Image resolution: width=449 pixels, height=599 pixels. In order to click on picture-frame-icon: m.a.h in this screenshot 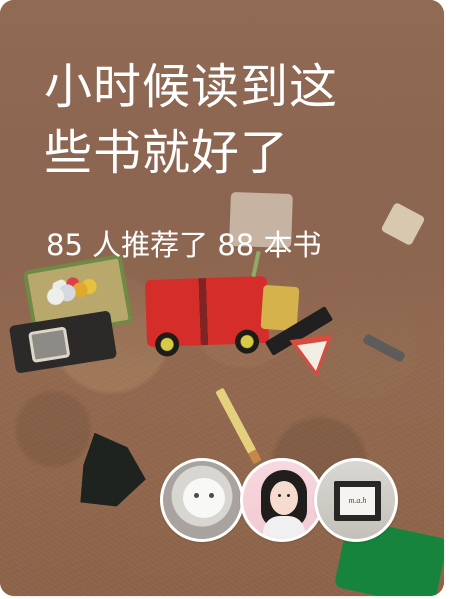, I will do `click(357, 501)`.